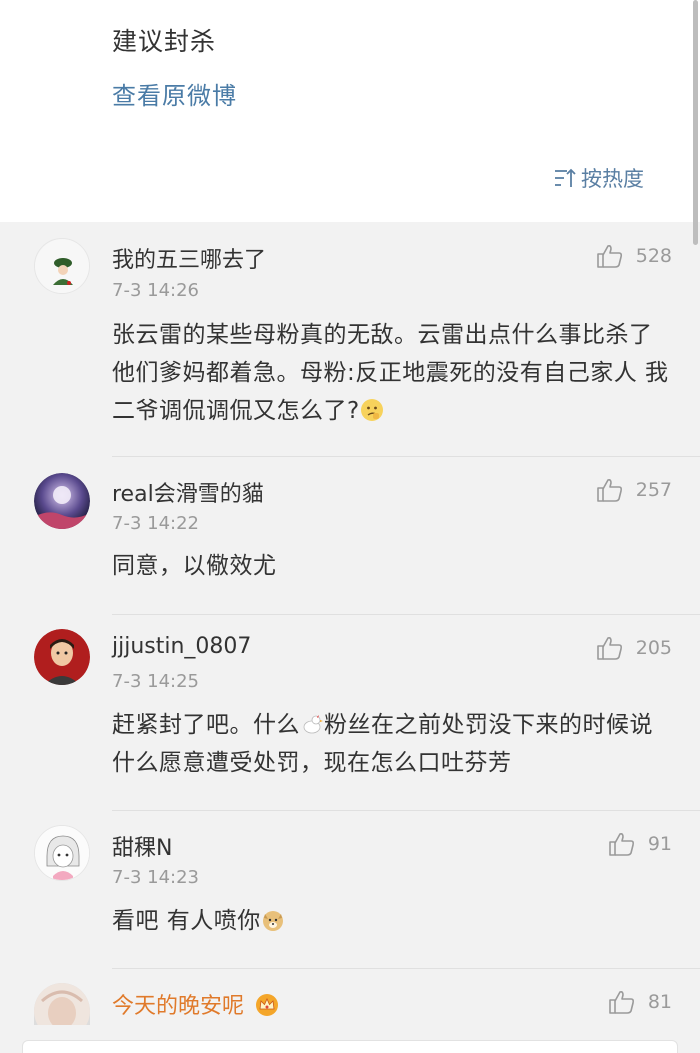  Describe the element at coordinates (640, 844) in the screenshot. I see `like-button: 91` at that location.